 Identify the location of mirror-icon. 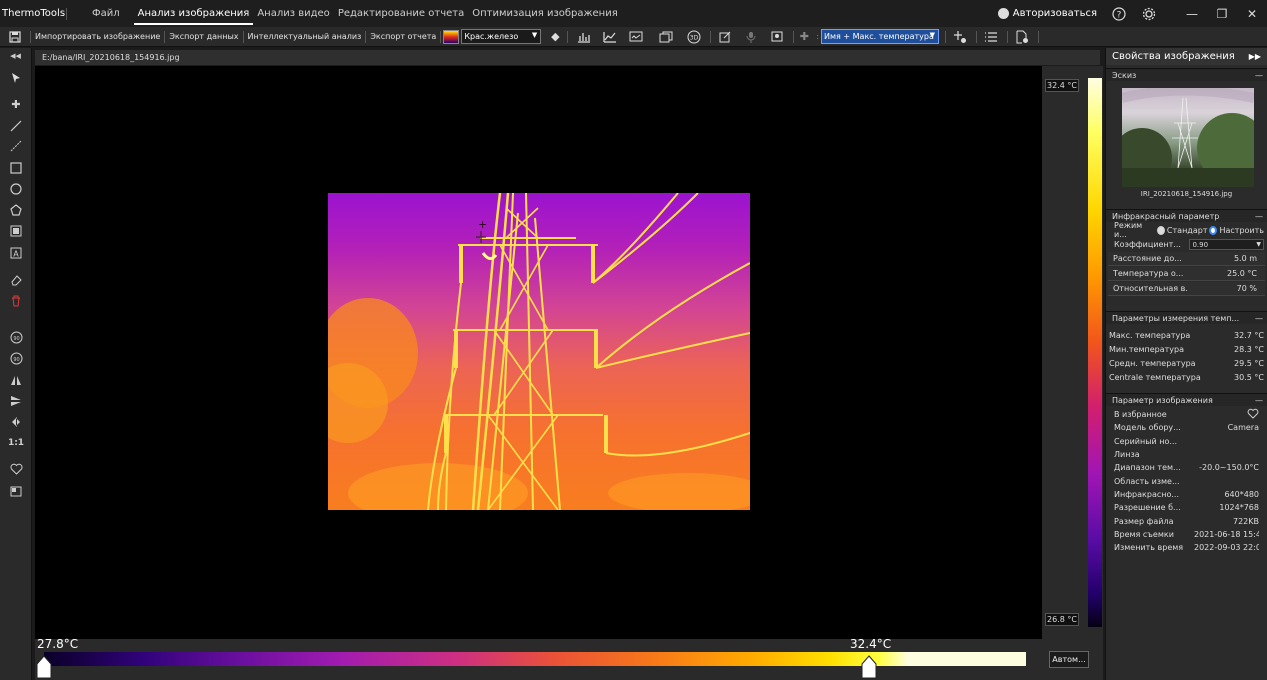
(16, 422).